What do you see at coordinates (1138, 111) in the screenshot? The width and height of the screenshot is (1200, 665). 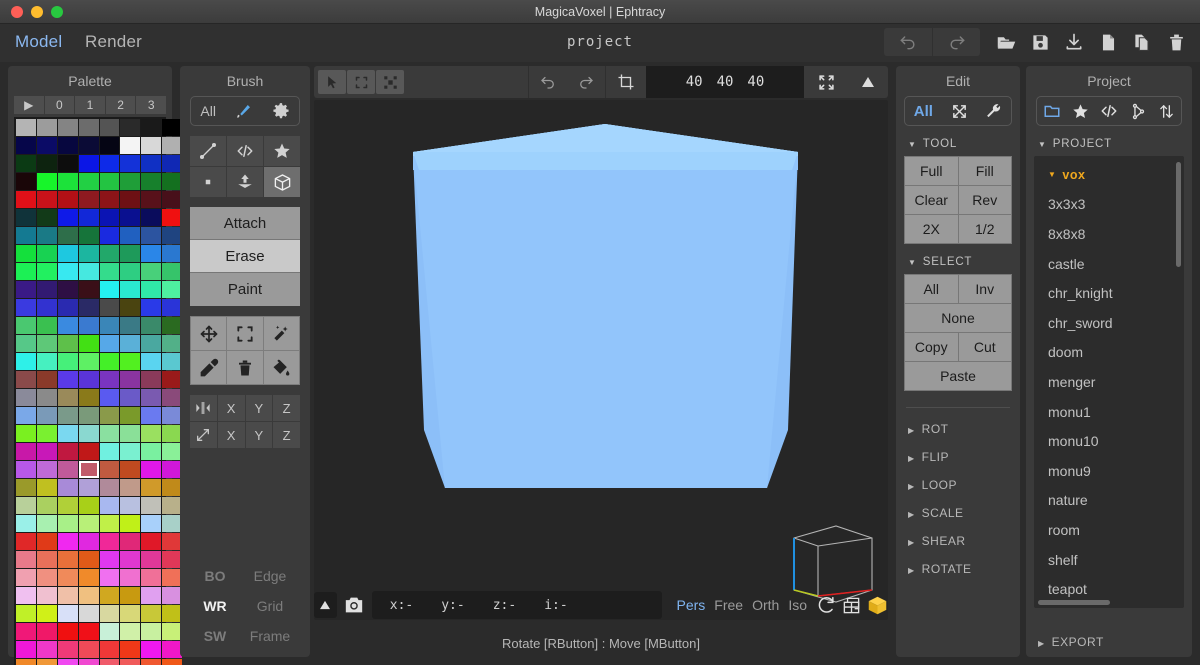 I see `node-tree-icon` at bounding box center [1138, 111].